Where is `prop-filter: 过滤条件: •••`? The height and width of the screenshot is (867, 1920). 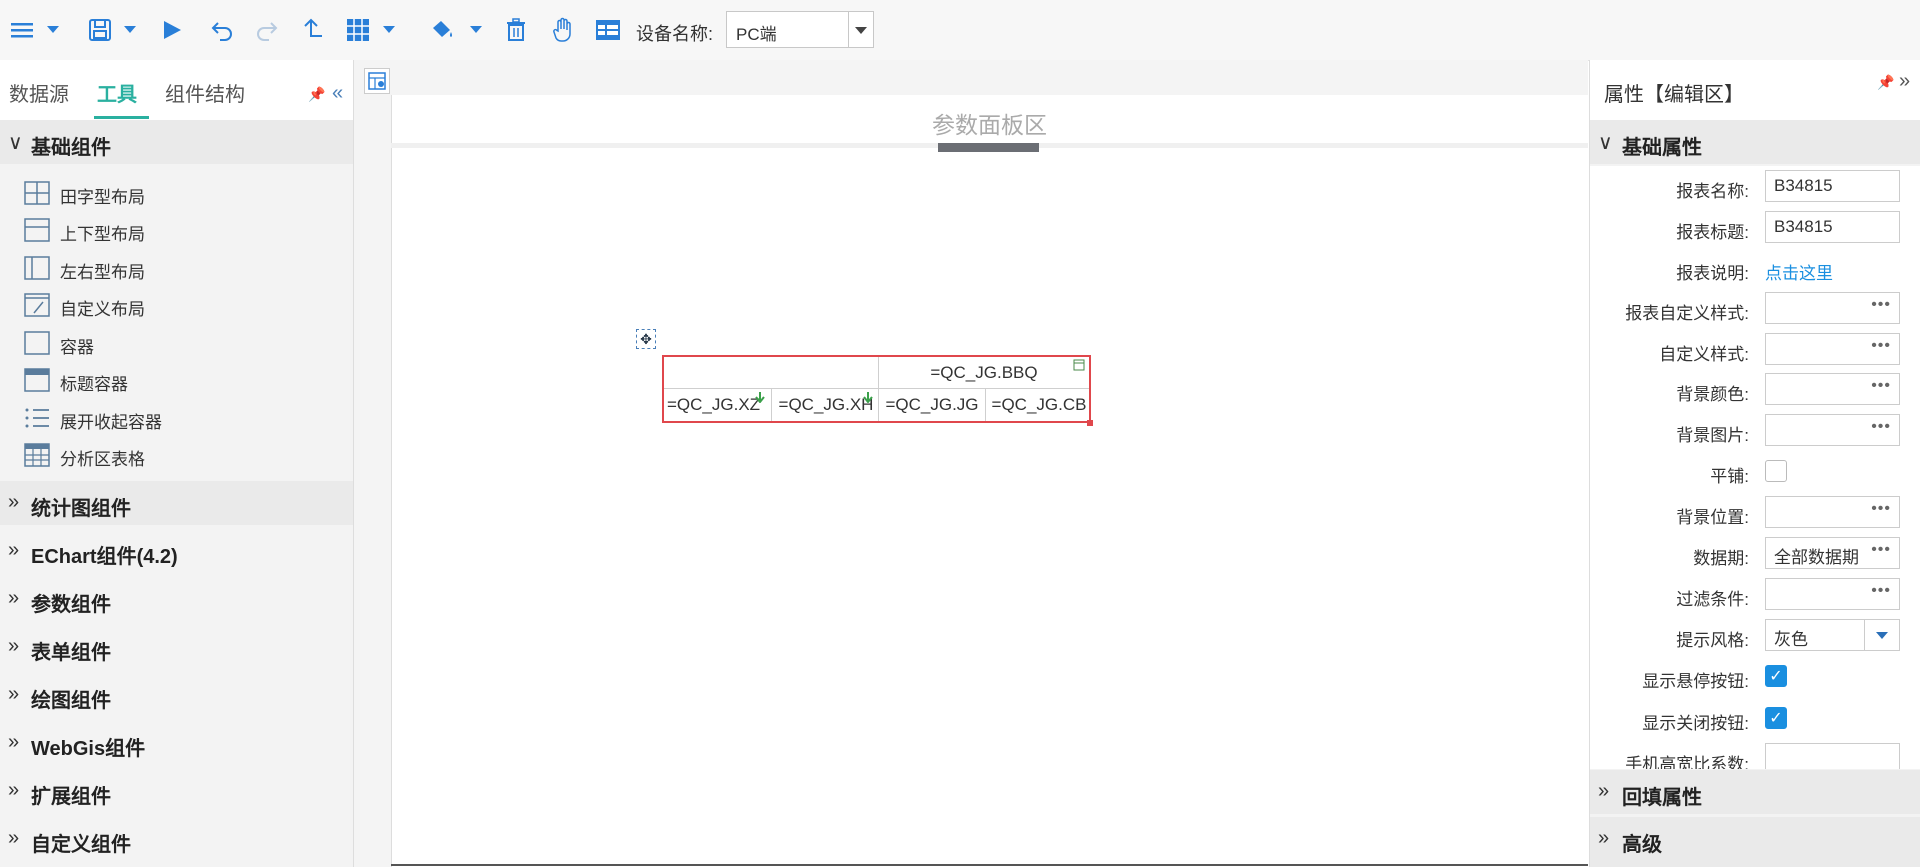
prop-filter: 过滤条件: ••• is located at coordinates (1755, 594).